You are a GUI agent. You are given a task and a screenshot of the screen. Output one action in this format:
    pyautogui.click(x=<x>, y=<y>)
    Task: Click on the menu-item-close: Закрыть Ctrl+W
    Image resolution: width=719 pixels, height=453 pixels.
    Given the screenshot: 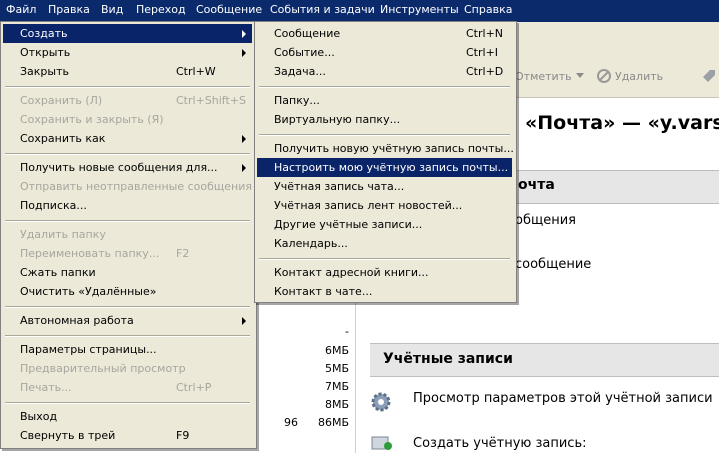 What is the action you would take?
    pyautogui.click(x=127, y=71)
    